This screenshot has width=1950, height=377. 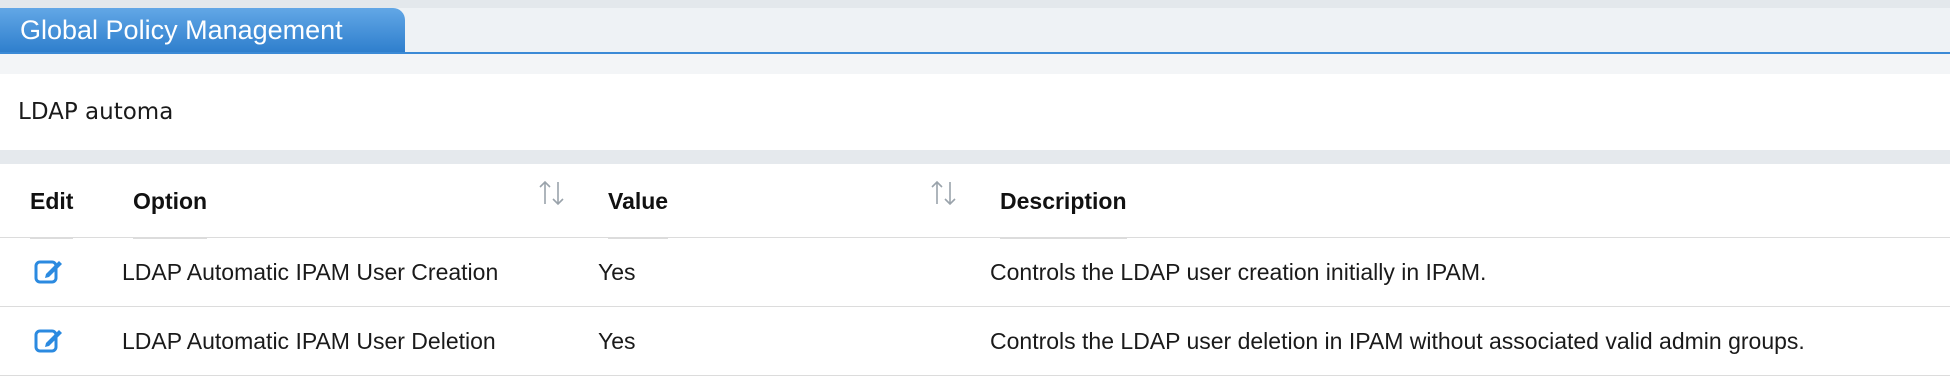 What do you see at coordinates (638, 201) in the screenshot?
I see `column-header-value: Value` at bounding box center [638, 201].